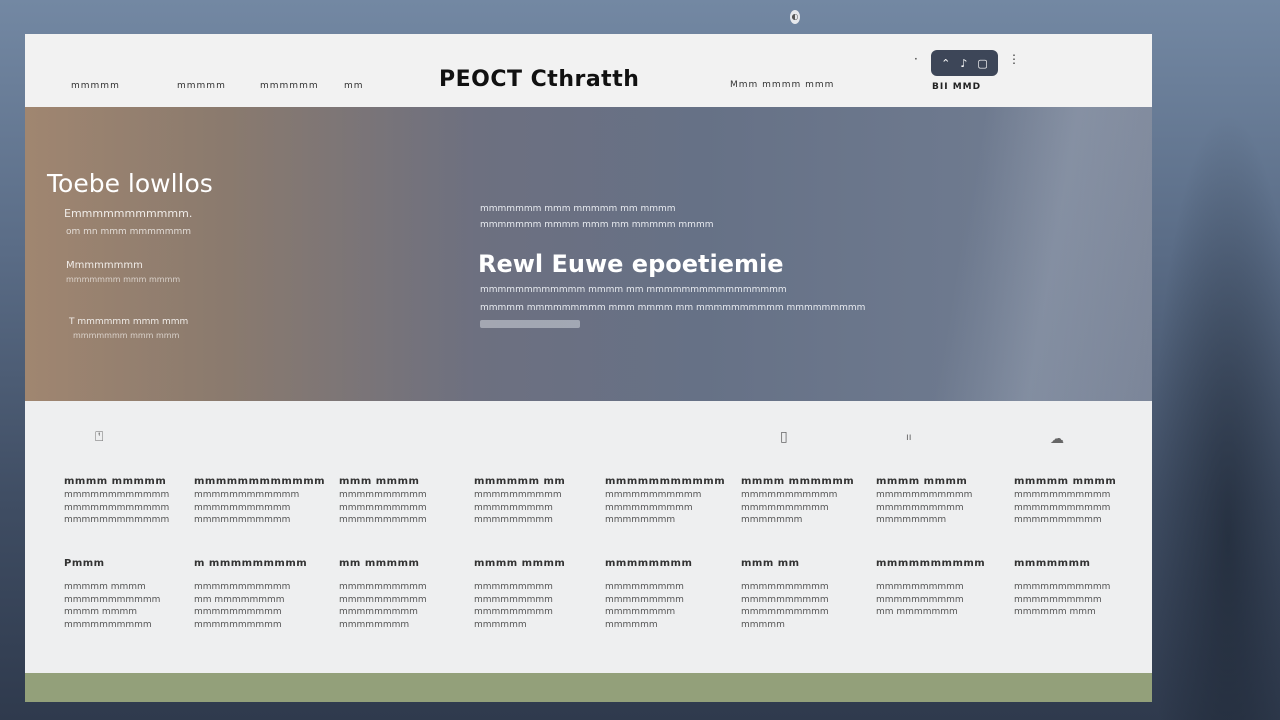  Describe the element at coordinates (105, 587) in the screenshot. I see `feature-text: mmmmm mmmm` at that location.